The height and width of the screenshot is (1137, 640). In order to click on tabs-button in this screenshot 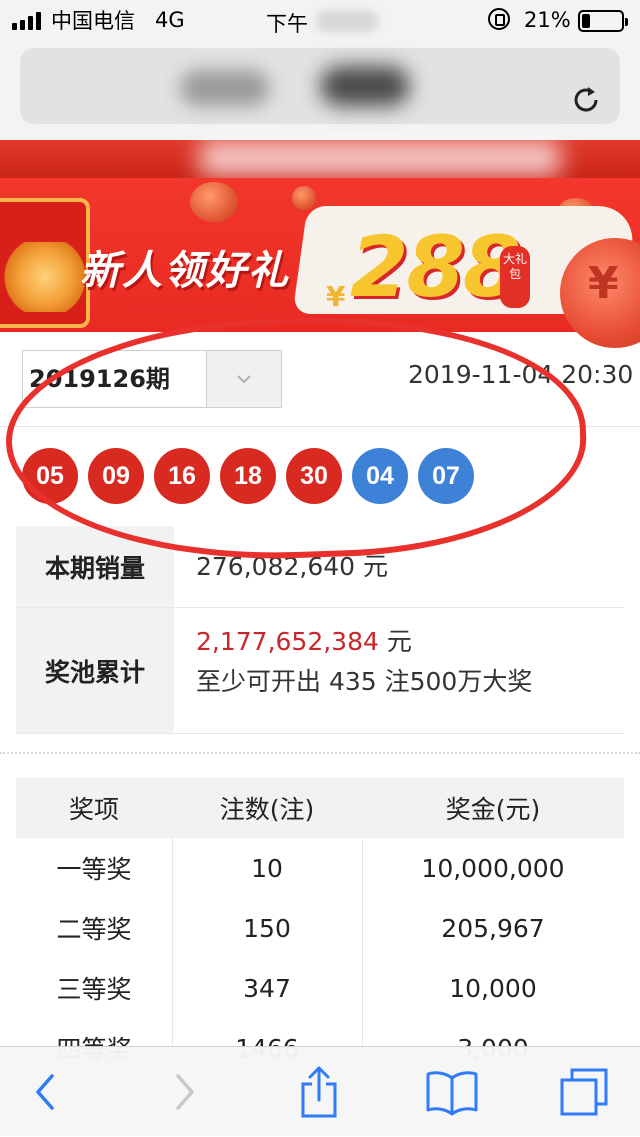, I will do `click(584, 1092)`.